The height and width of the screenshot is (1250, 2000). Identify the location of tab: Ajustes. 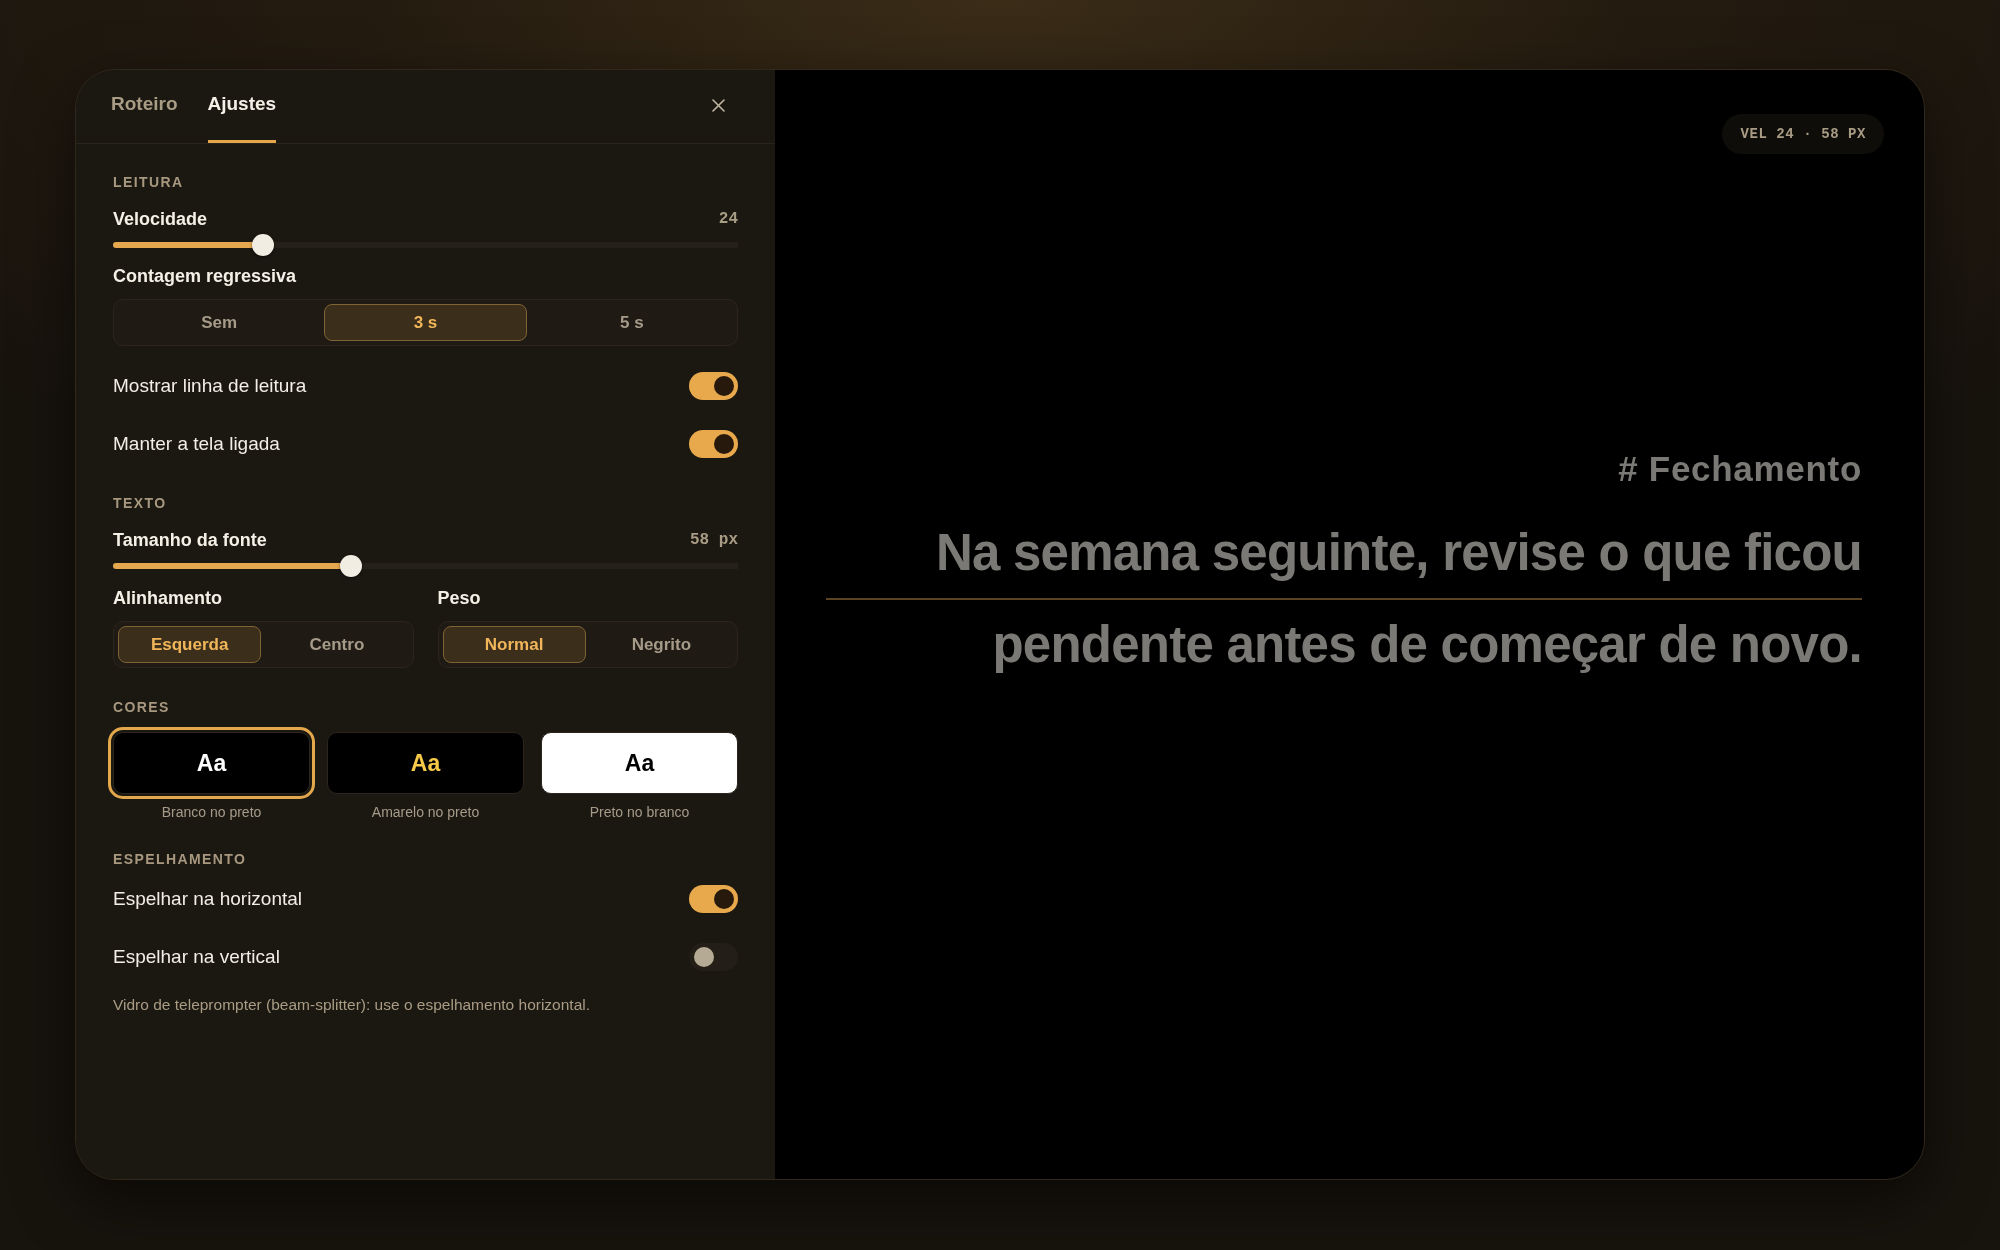
(242, 106).